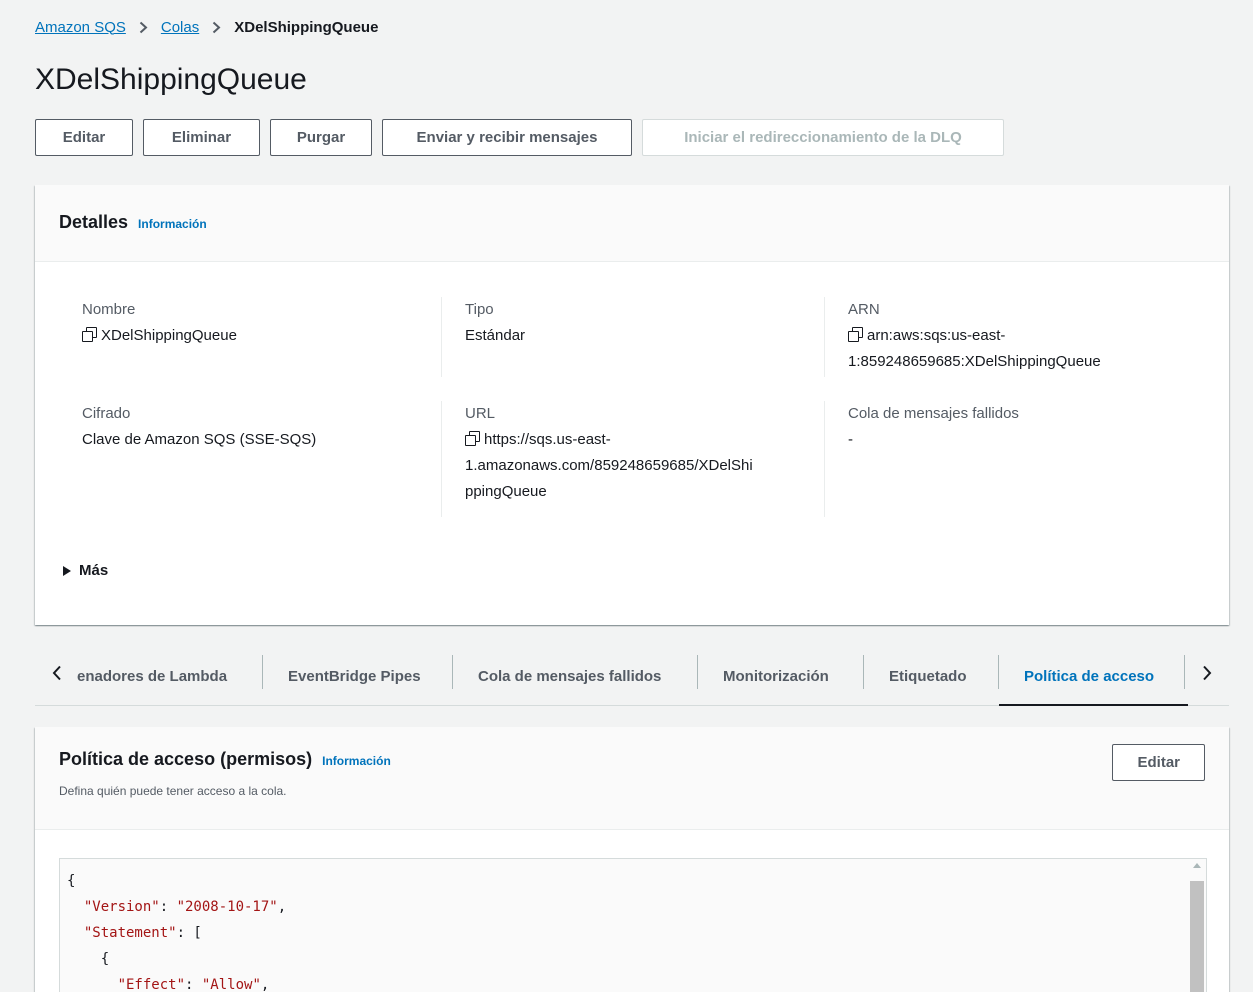 The image size is (1253, 992). What do you see at coordinates (199, 439) in the screenshot?
I see `encryption-value: Clave de Amazon SQS (SSE-SQS)` at bounding box center [199, 439].